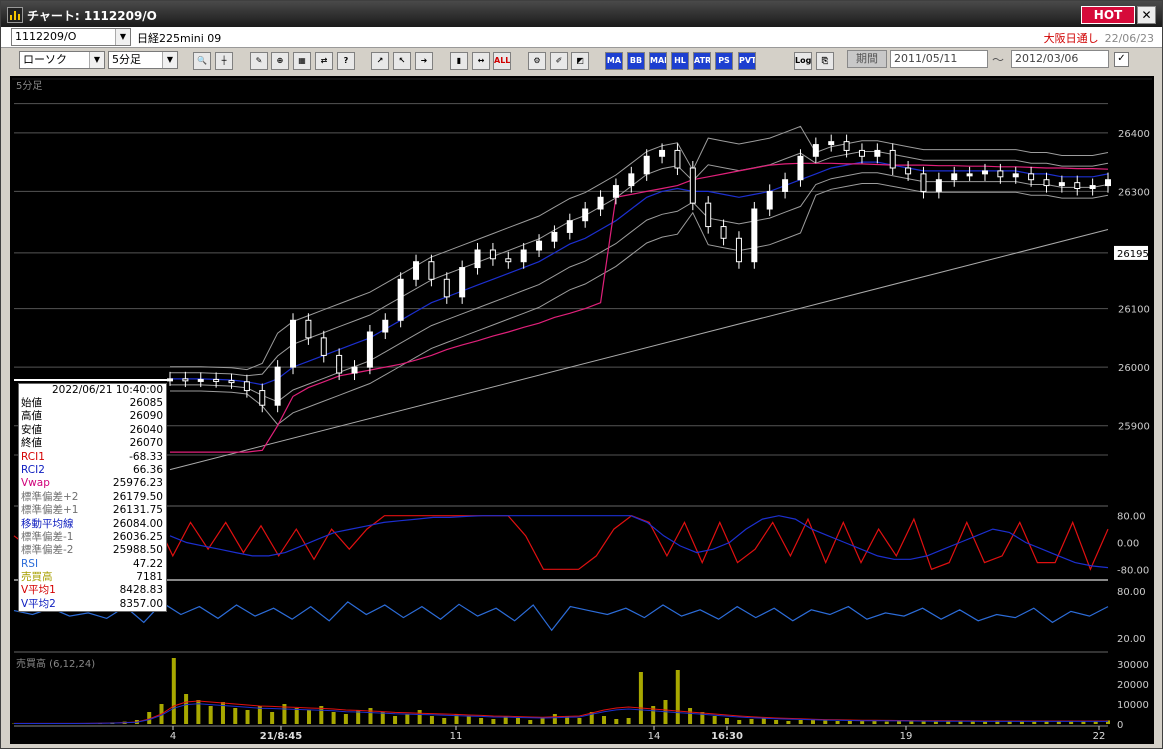 The width and height of the screenshot is (1163, 749). I want to click on title-bar: チャート: 1112209/O HOT ✕, so click(581, 14).